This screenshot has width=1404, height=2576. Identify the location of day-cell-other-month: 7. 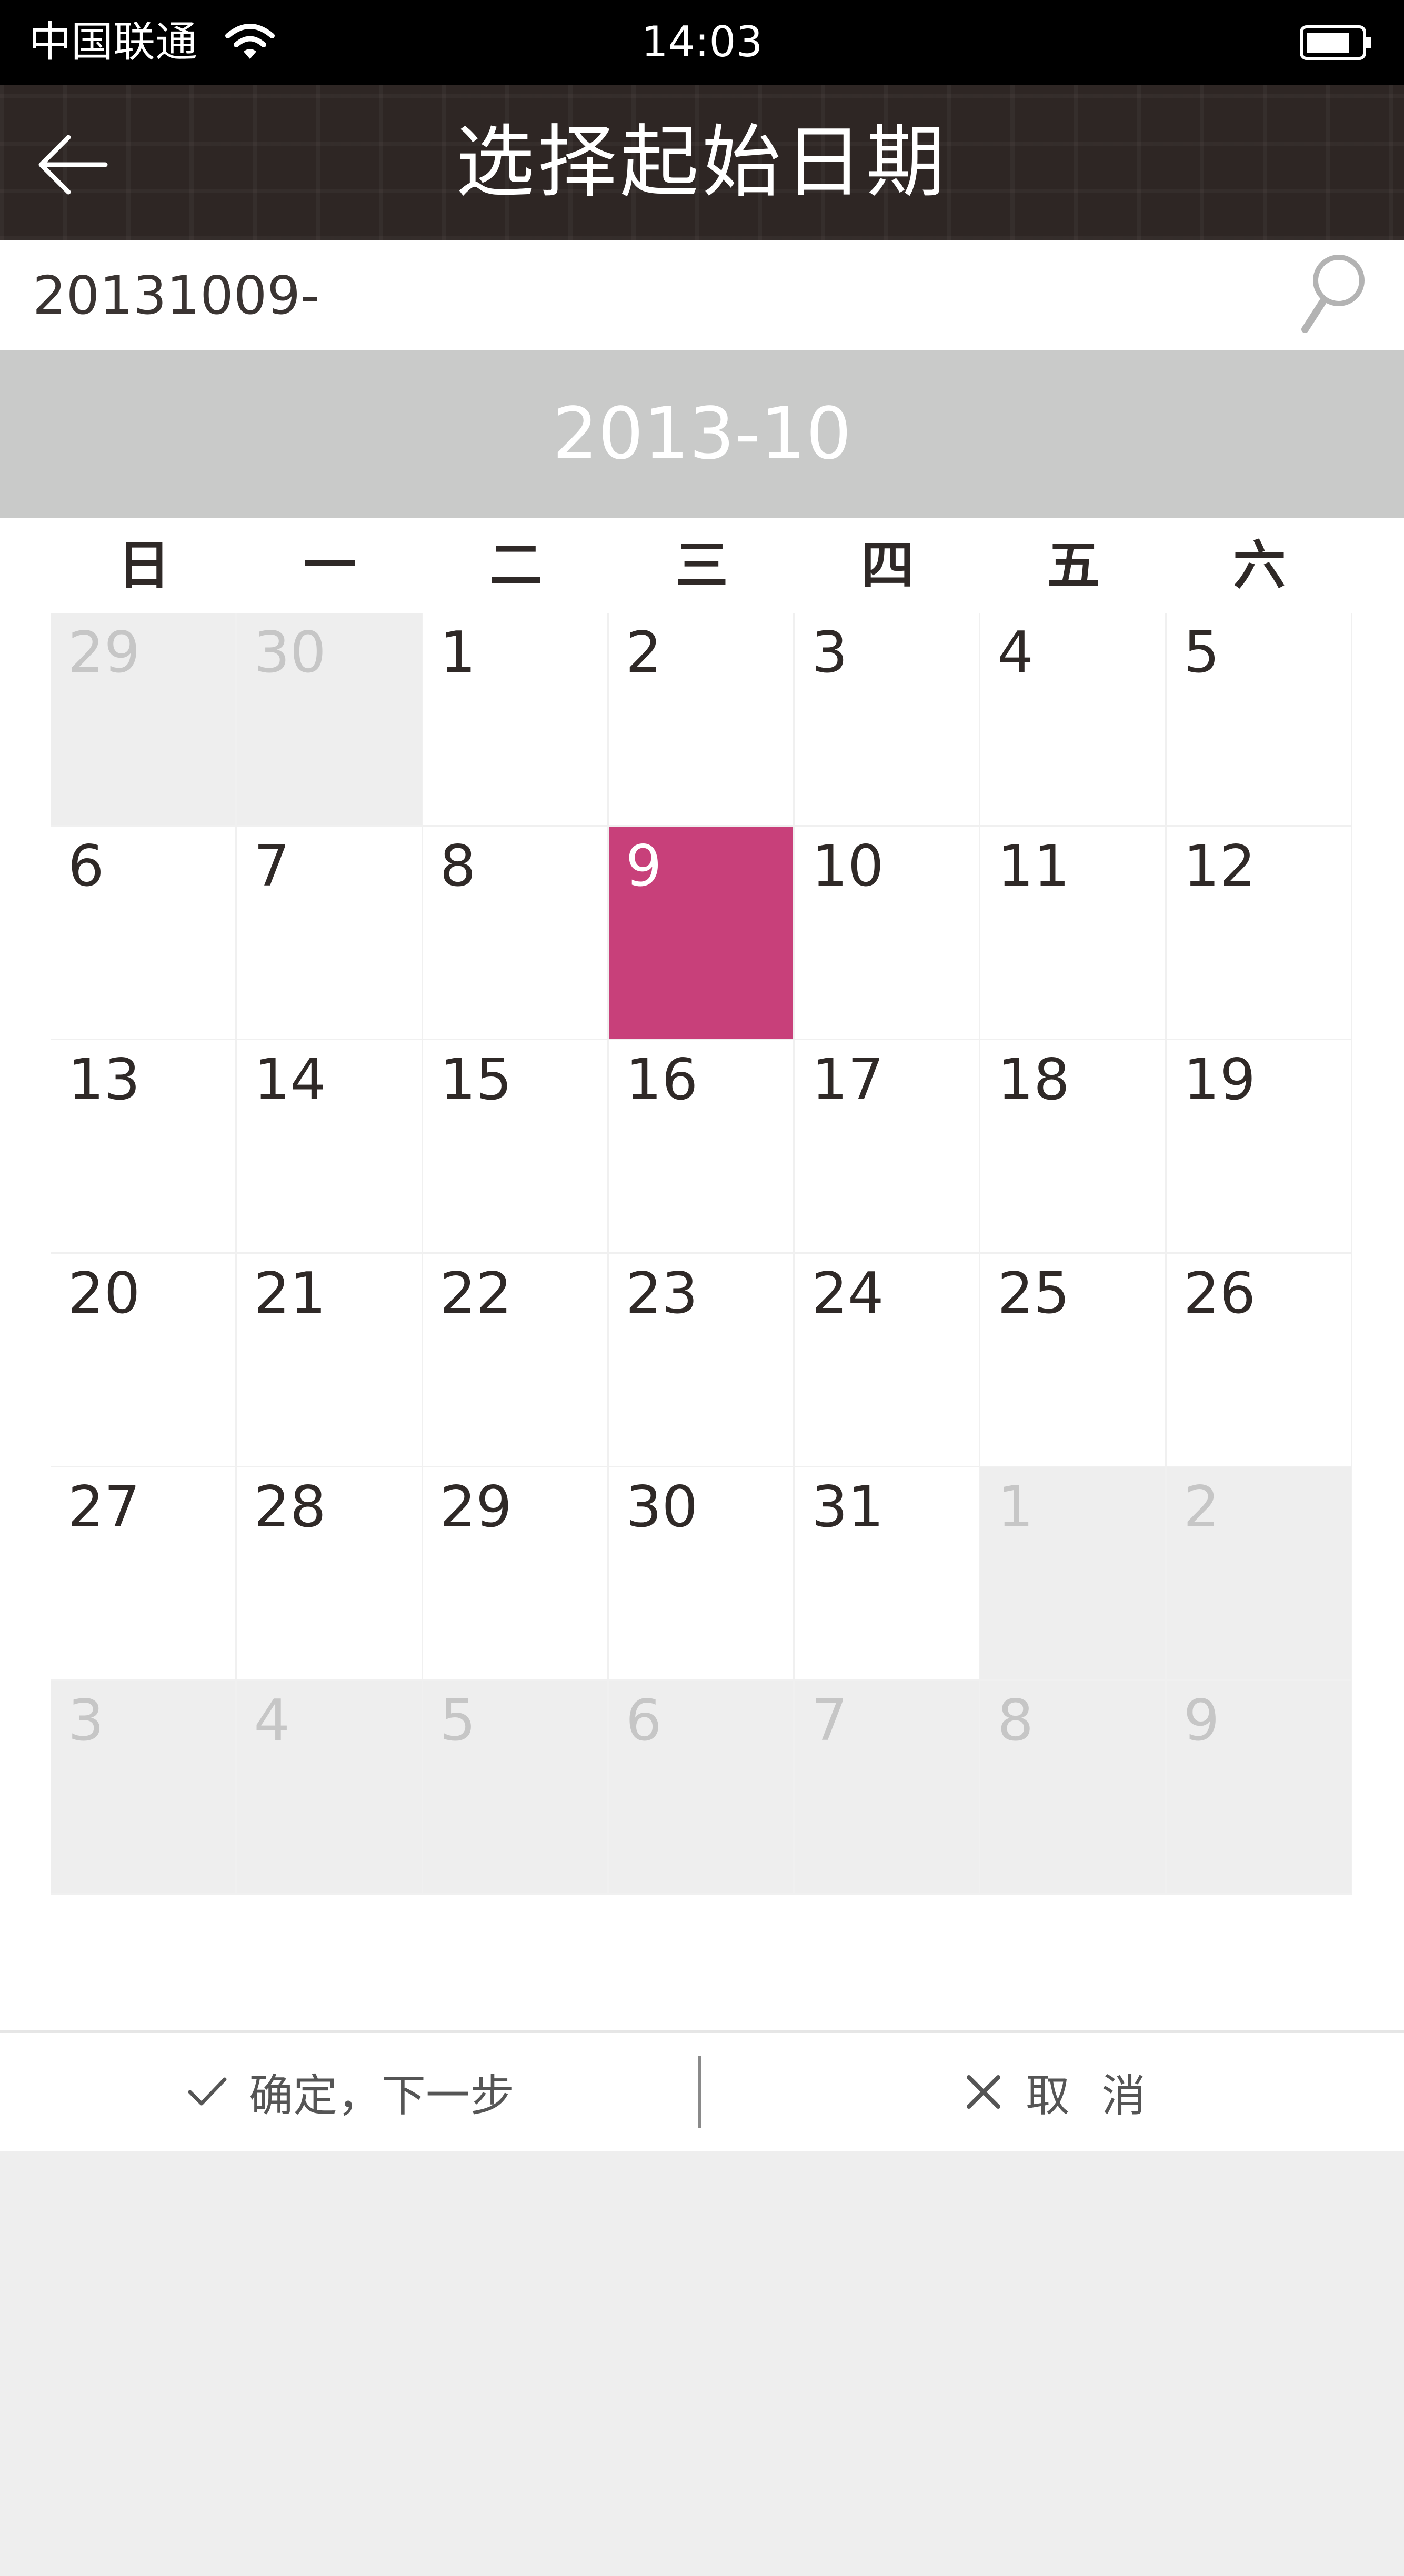
(888, 1788).